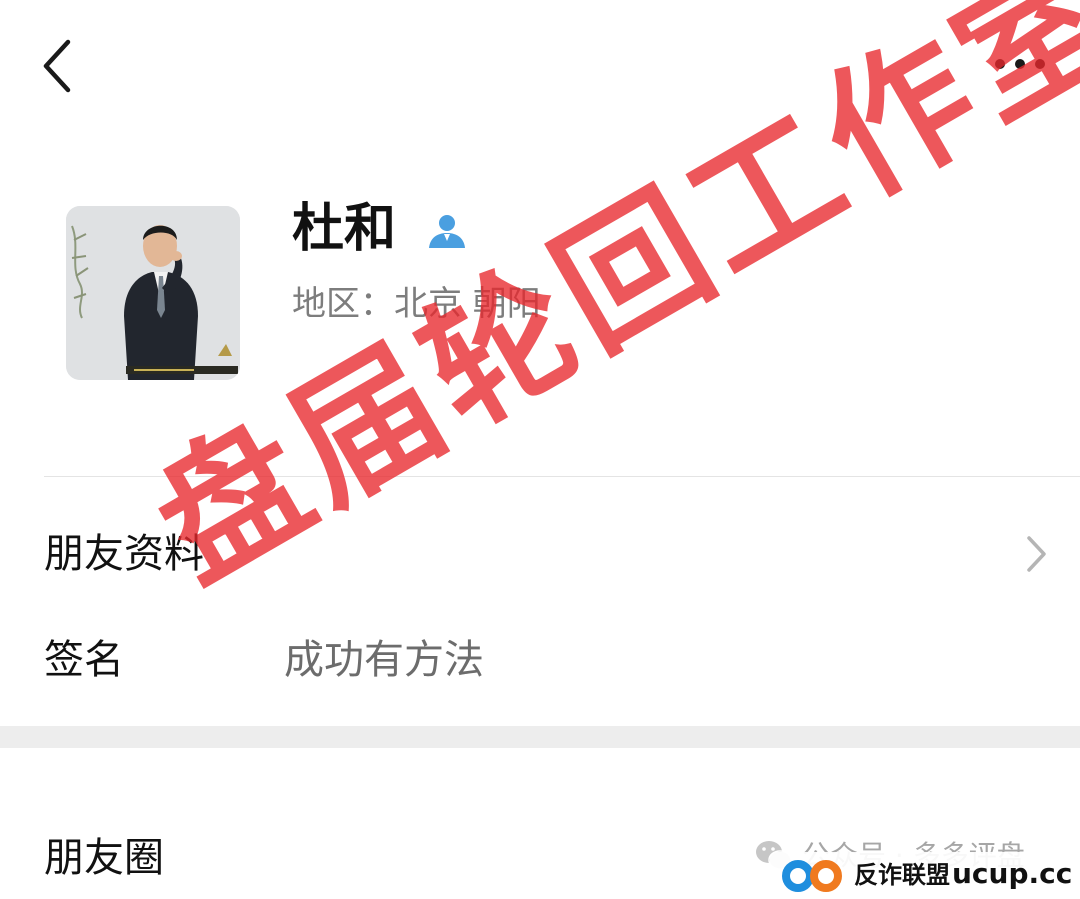 This screenshot has width=1080, height=899. I want to click on signature-value: 成功有方法, so click(384, 660).